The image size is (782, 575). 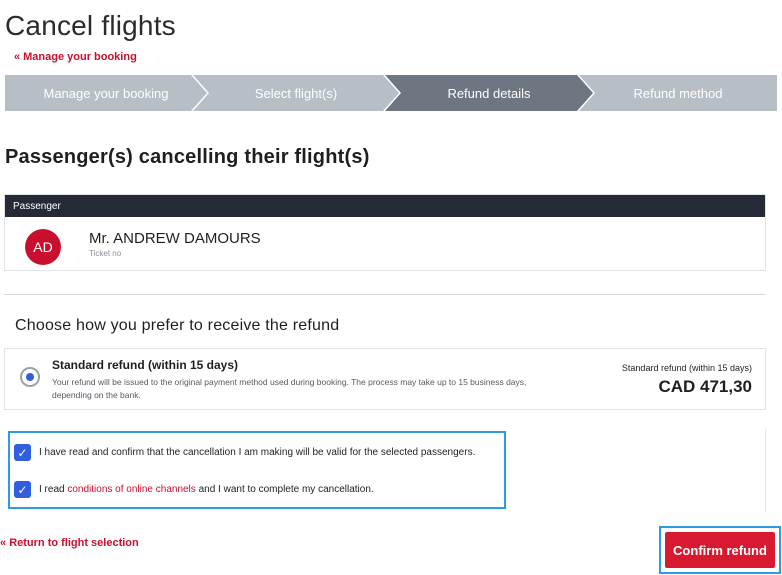 I want to click on step-manage-booking: Manage your booking, so click(x=106, y=93).